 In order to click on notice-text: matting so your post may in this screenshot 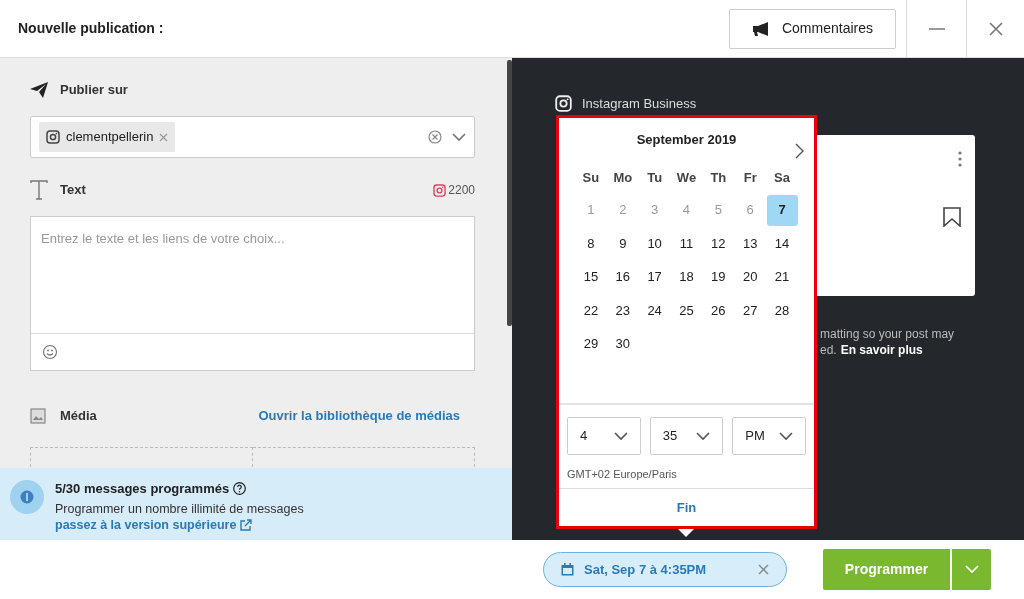, I will do `click(887, 334)`.